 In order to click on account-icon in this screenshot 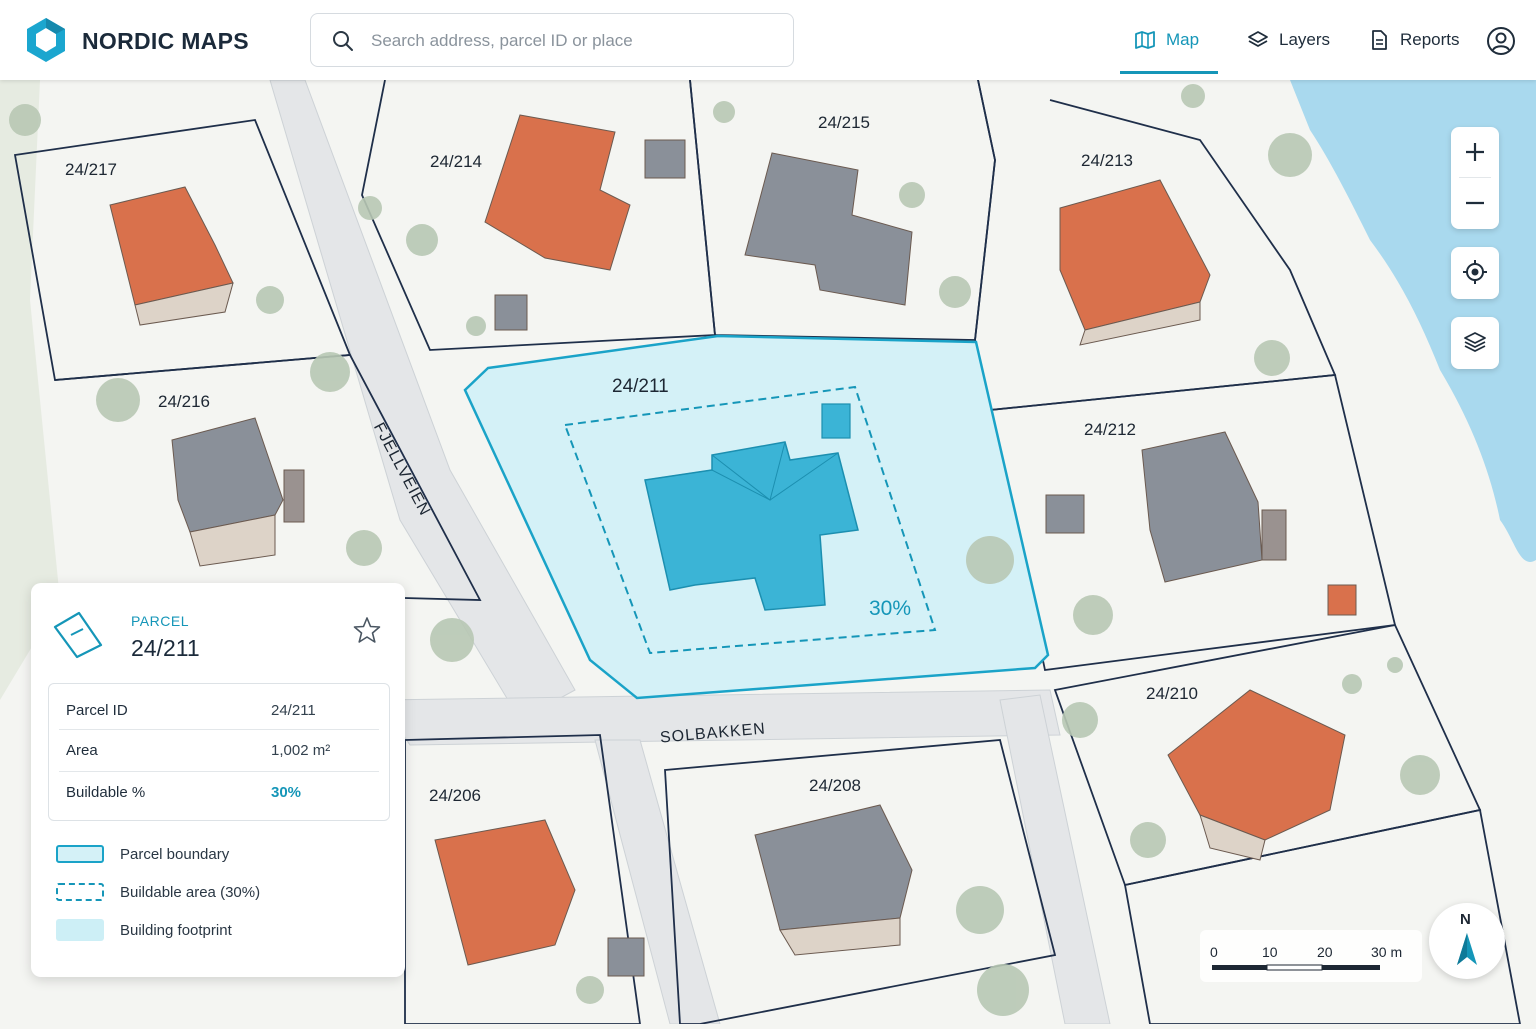, I will do `click(1501, 41)`.